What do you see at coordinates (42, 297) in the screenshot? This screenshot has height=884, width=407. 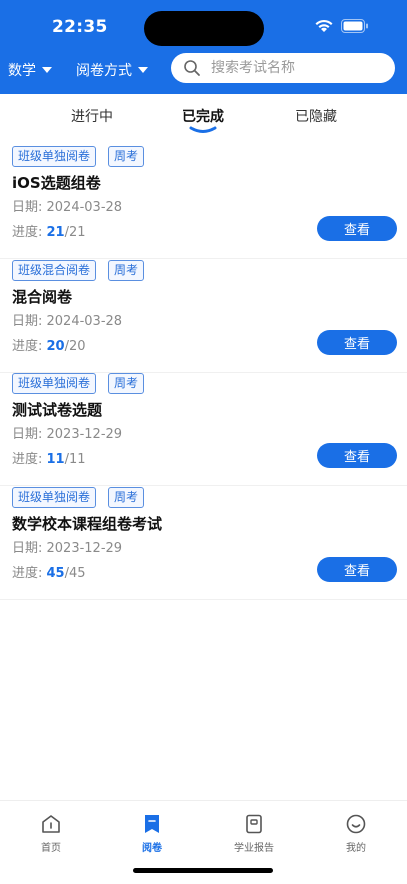 I see `exam-title: 混合阅卷` at bounding box center [42, 297].